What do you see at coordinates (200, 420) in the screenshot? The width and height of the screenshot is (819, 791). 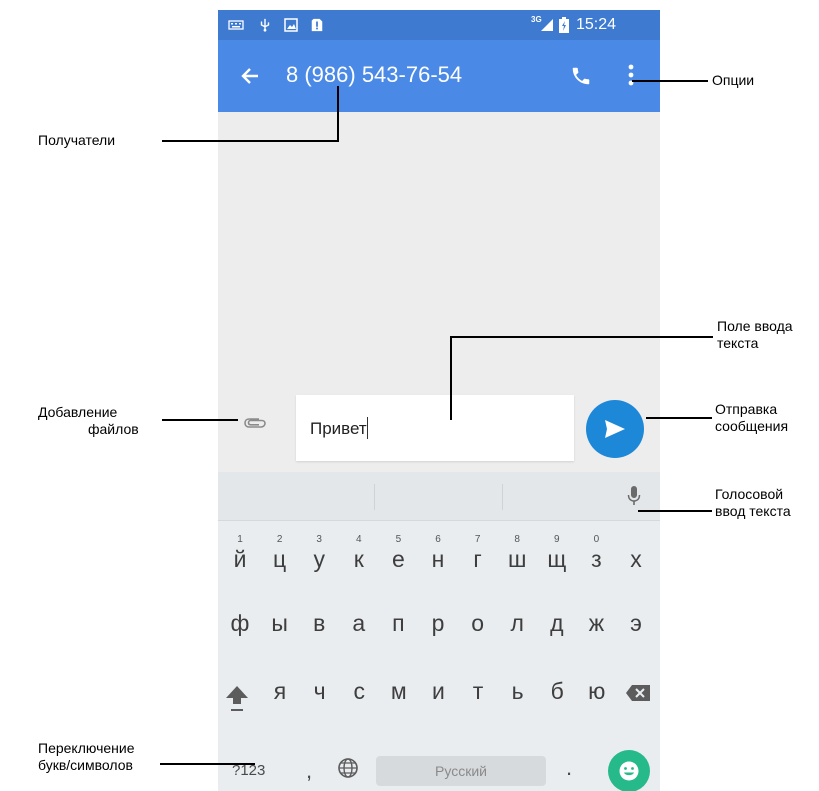 I see `add-files-callout-line` at bounding box center [200, 420].